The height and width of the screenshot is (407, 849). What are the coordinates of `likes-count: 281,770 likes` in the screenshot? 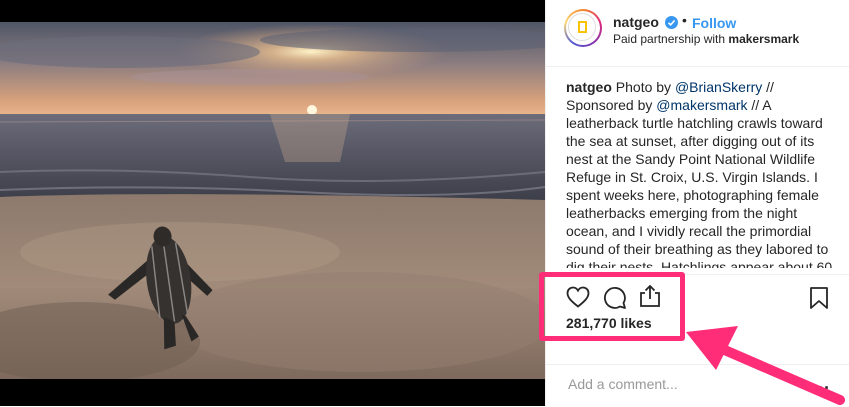 It's located at (609, 323).